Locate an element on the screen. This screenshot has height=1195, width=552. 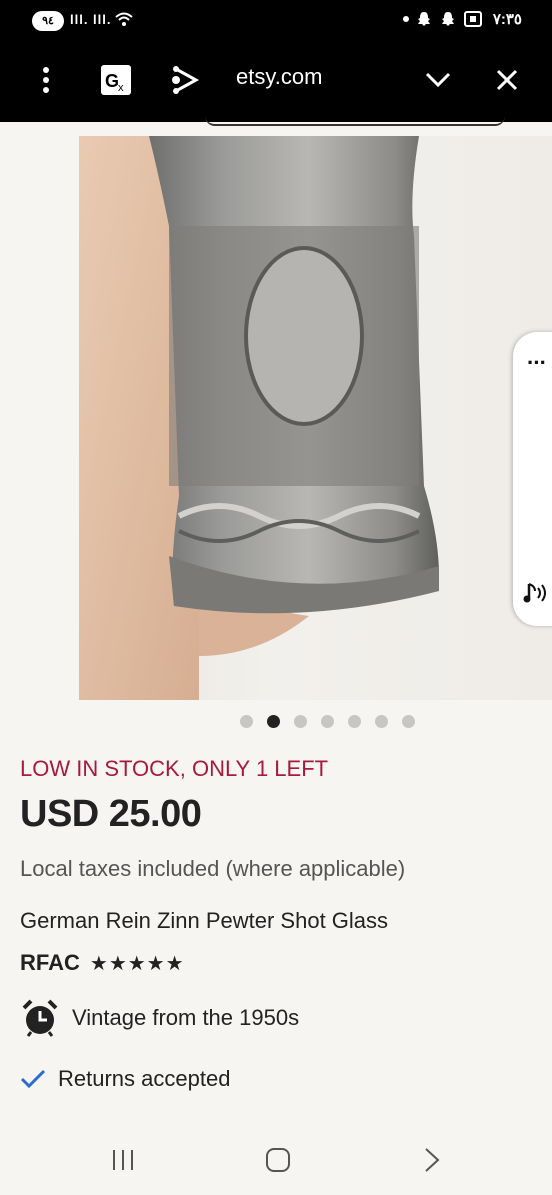
image-carousel-dots is located at coordinates (327, 721).